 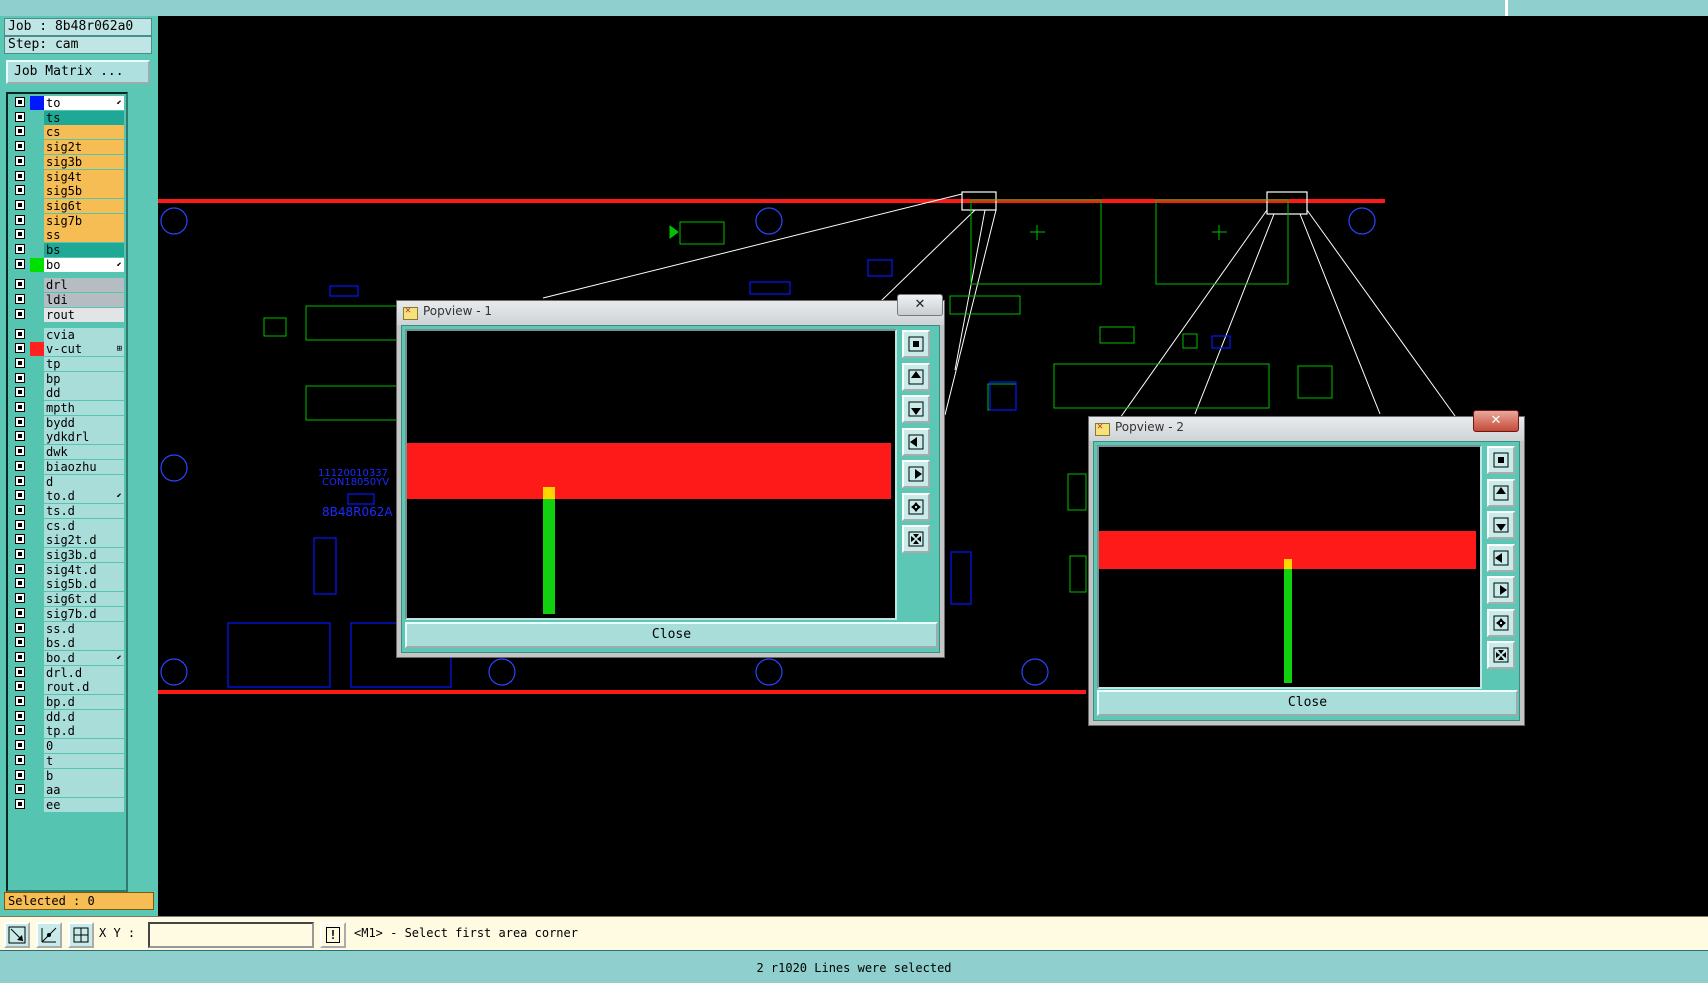 What do you see at coordinates (920, 305) in the screenshot?
I see `popview-1-close-icon: ✕` at bounding box center [920, 305].